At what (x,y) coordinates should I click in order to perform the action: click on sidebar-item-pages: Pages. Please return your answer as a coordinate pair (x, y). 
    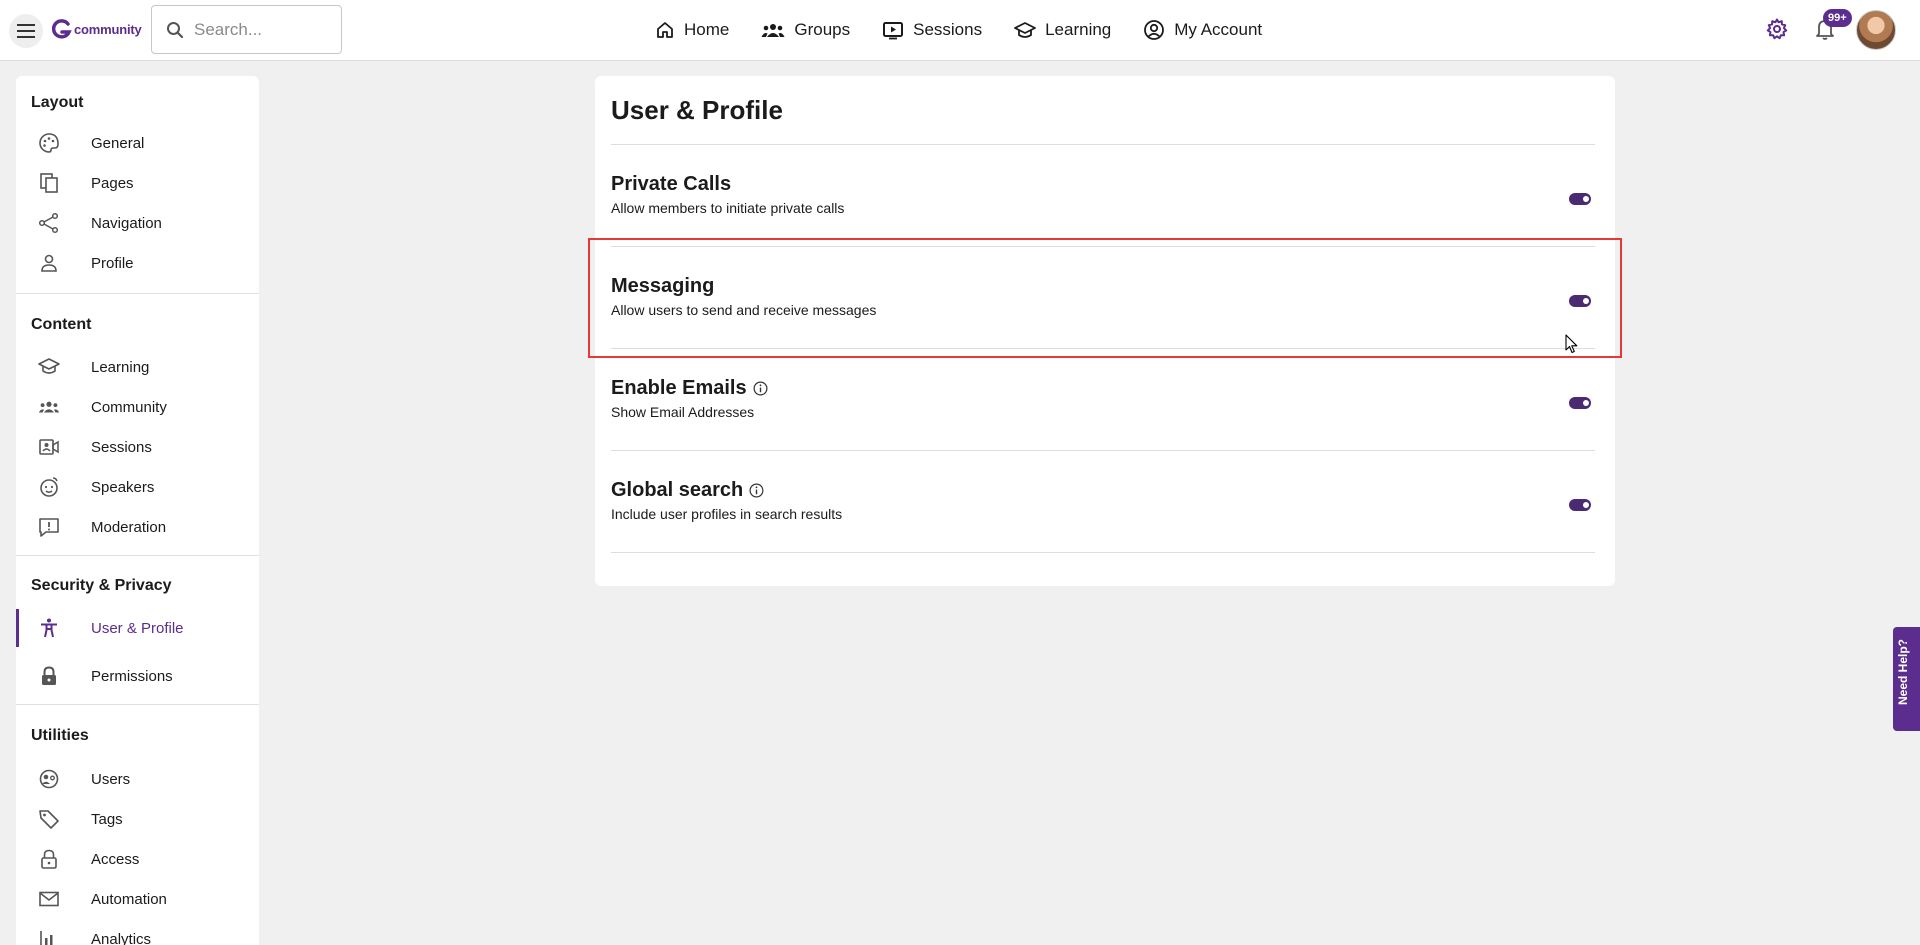
    Looking at the image, I should click on (137, 183).